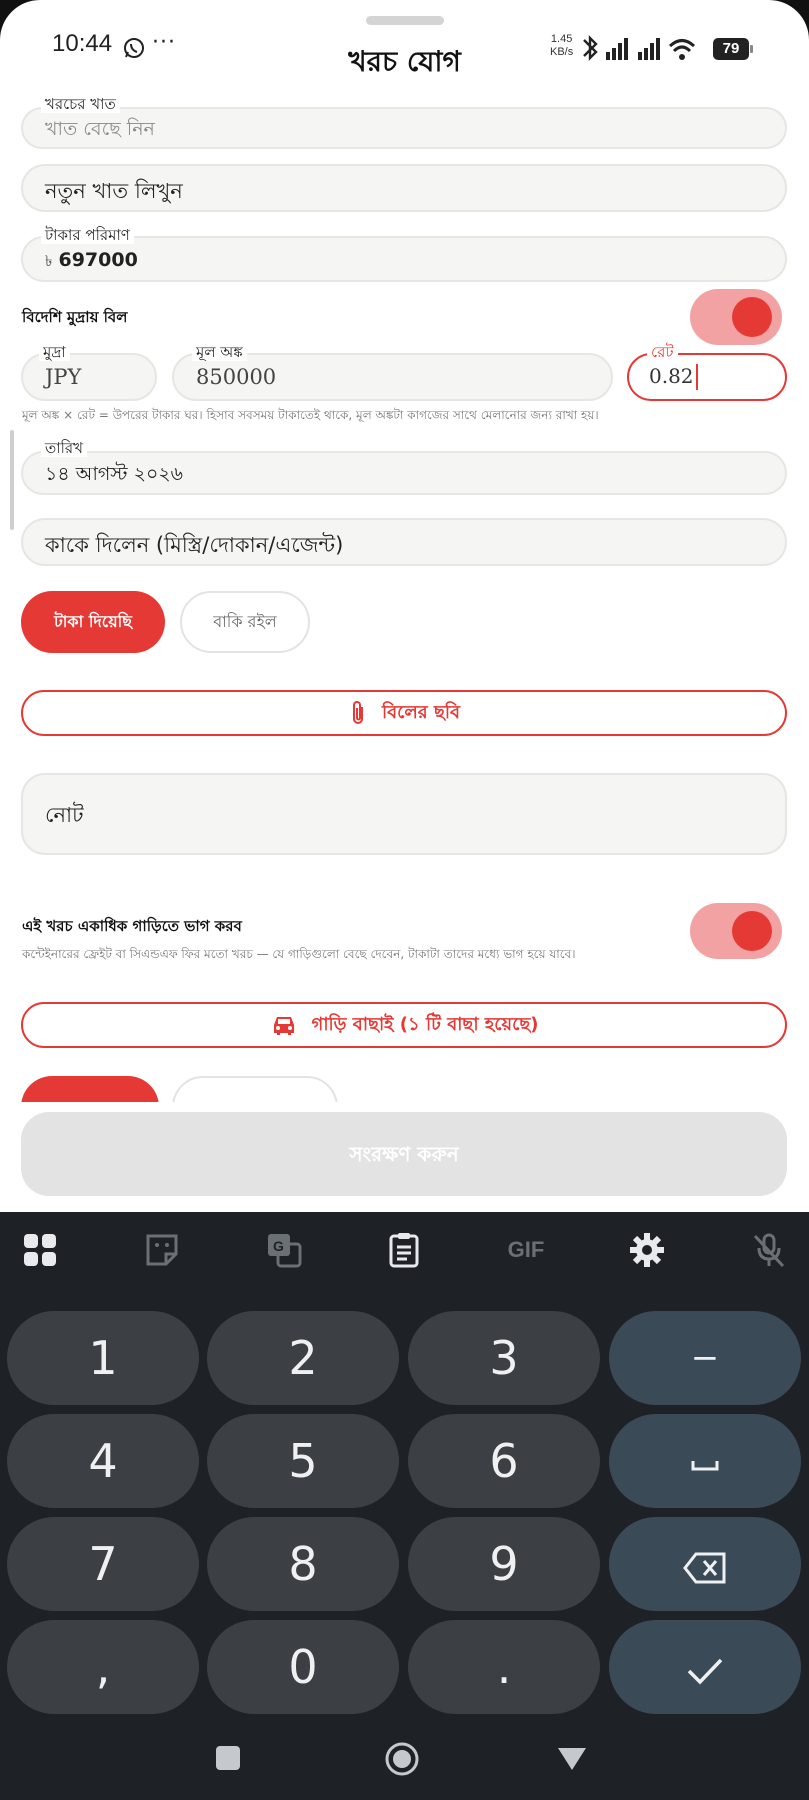 This screenshot has height=1800, width=809. Describe the element at coordinates (404, 188) in the screenshot. I see `new-category-input: নতুন খাত লিখুন` at that location.